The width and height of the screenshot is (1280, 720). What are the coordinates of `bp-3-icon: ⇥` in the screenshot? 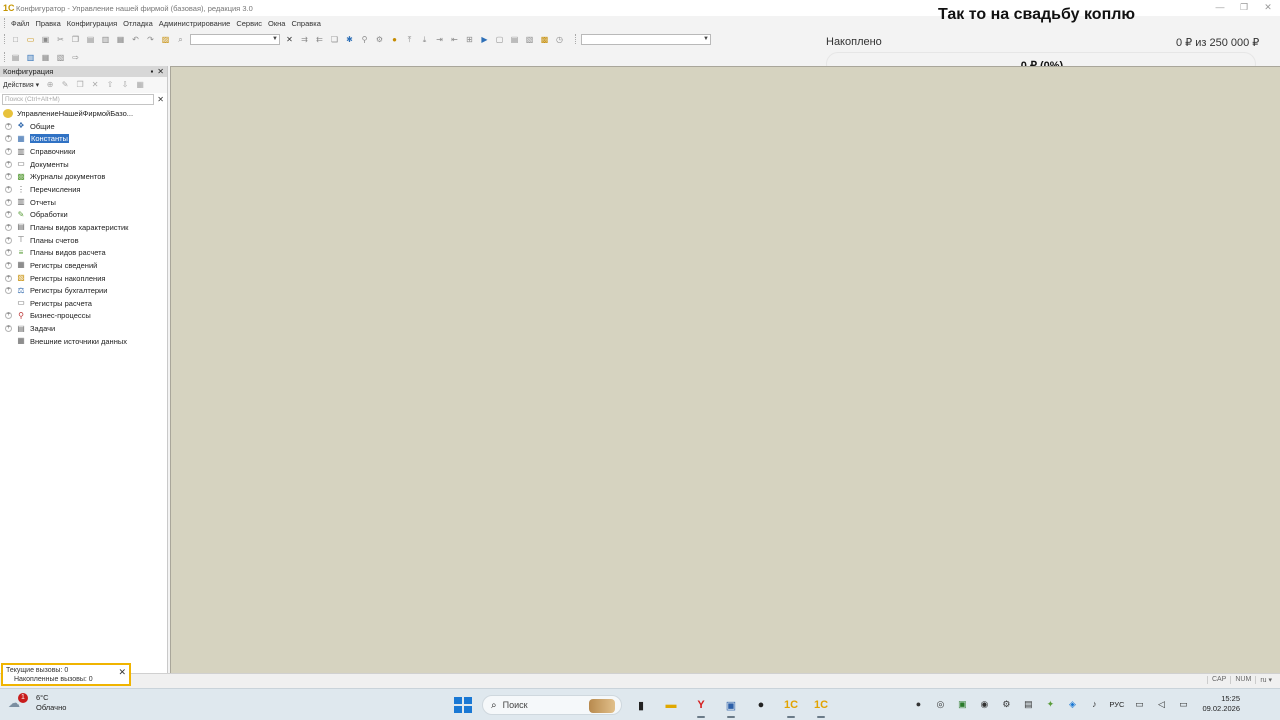 It's located at (439, 39).